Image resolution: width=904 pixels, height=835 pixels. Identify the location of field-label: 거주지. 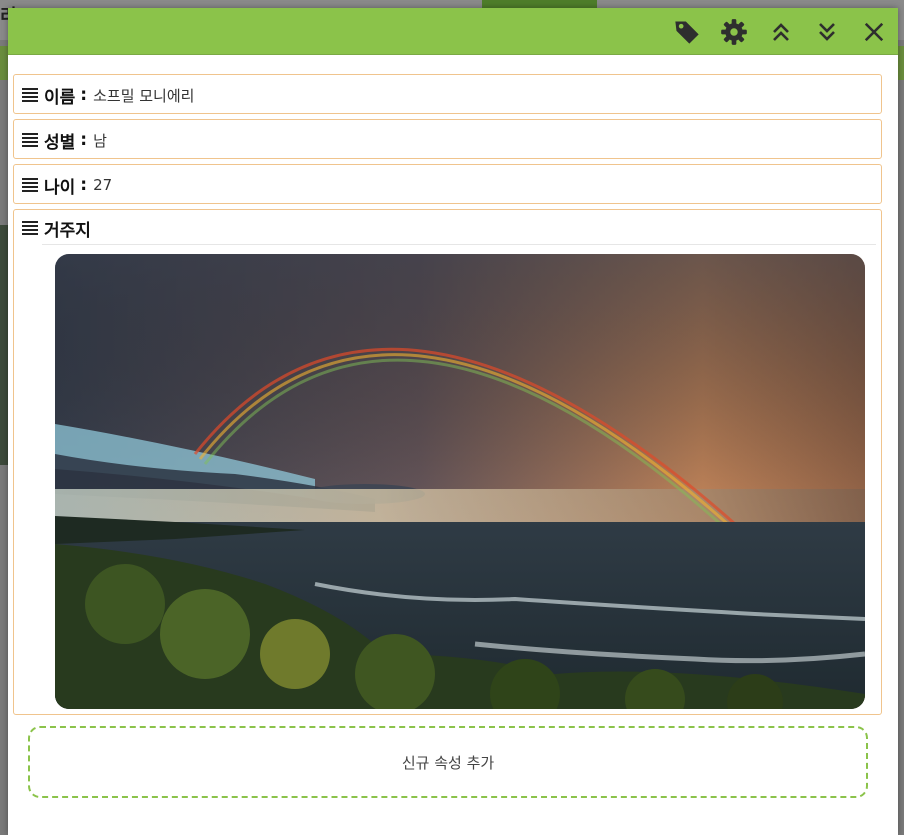
(67, 230).